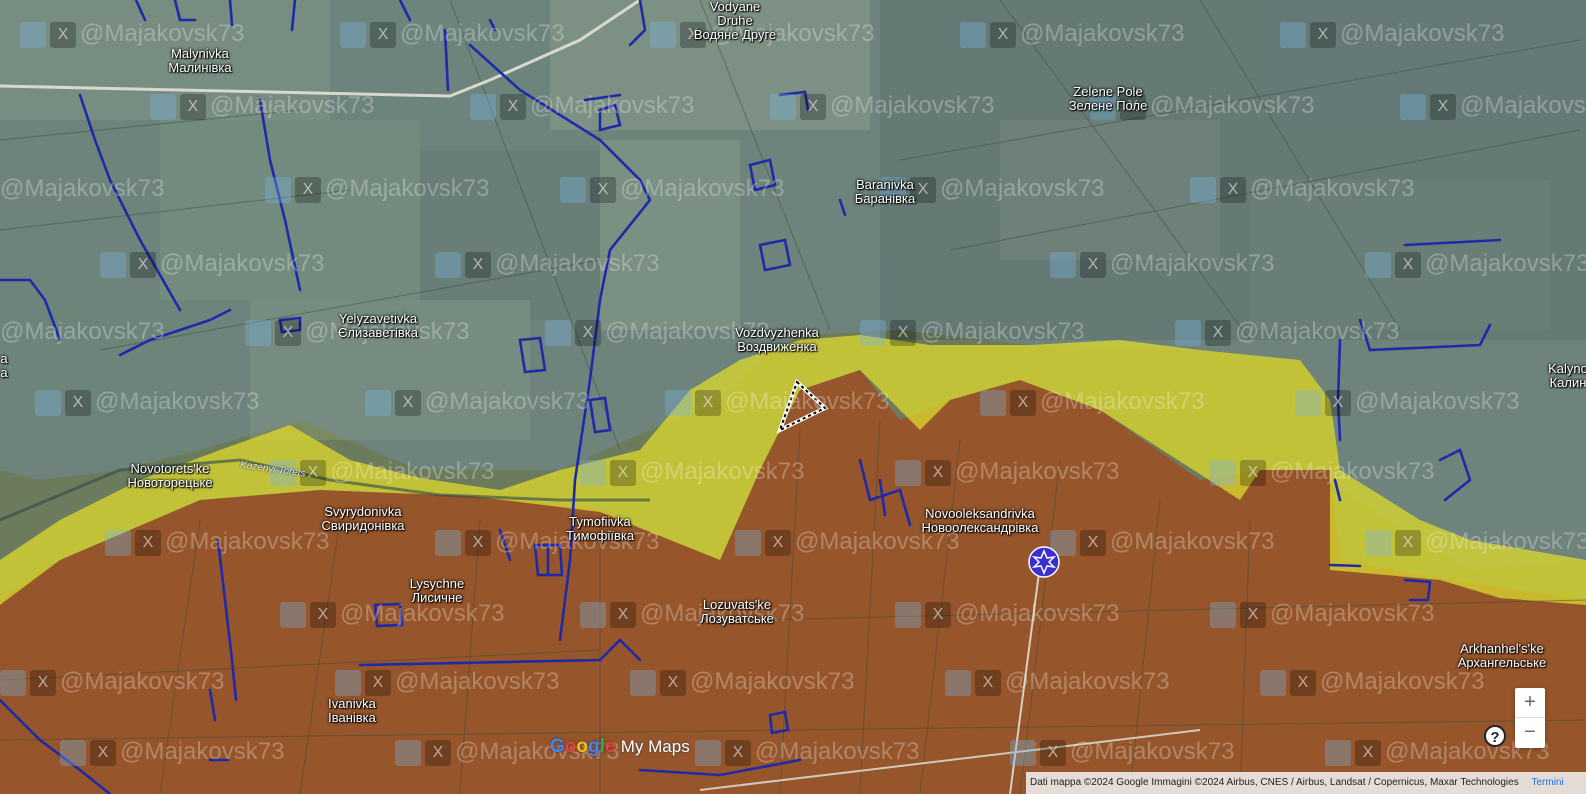 The image size is (1586, 794). Describe the element at coordinates (1530, 702) in the screenshot. I see `zoom-in-button: +` at that location.